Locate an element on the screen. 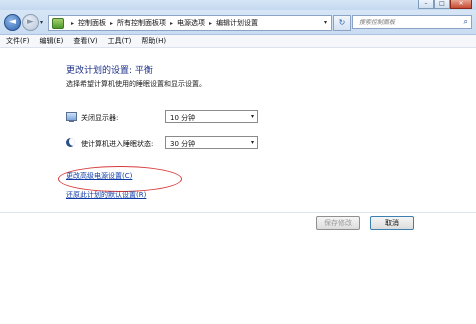  display-off-value: 10 分钟 is located at coordinates (183, 118).